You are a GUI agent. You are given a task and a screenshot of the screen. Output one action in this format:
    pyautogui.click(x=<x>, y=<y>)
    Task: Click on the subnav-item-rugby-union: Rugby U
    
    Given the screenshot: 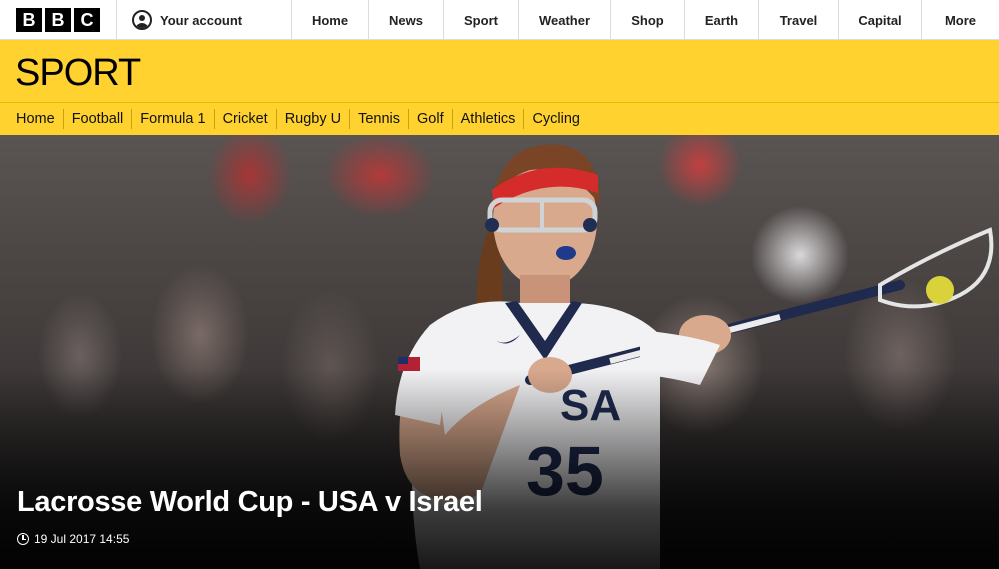 What is the action you would take?
    pyautogui.click(x=314, y=119)
    